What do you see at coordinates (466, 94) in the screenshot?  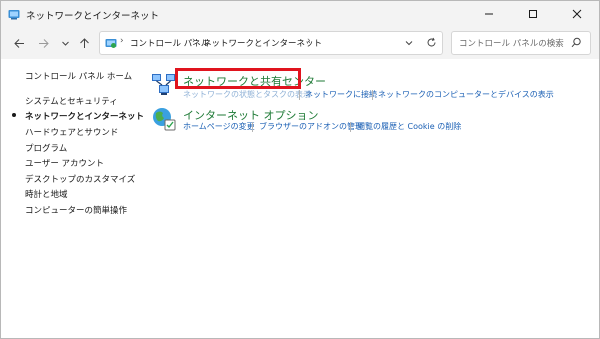 I see `view-network-computers-link: ネットワークのコンピューターとデバイスの表示` at bounding box center [466, 94].